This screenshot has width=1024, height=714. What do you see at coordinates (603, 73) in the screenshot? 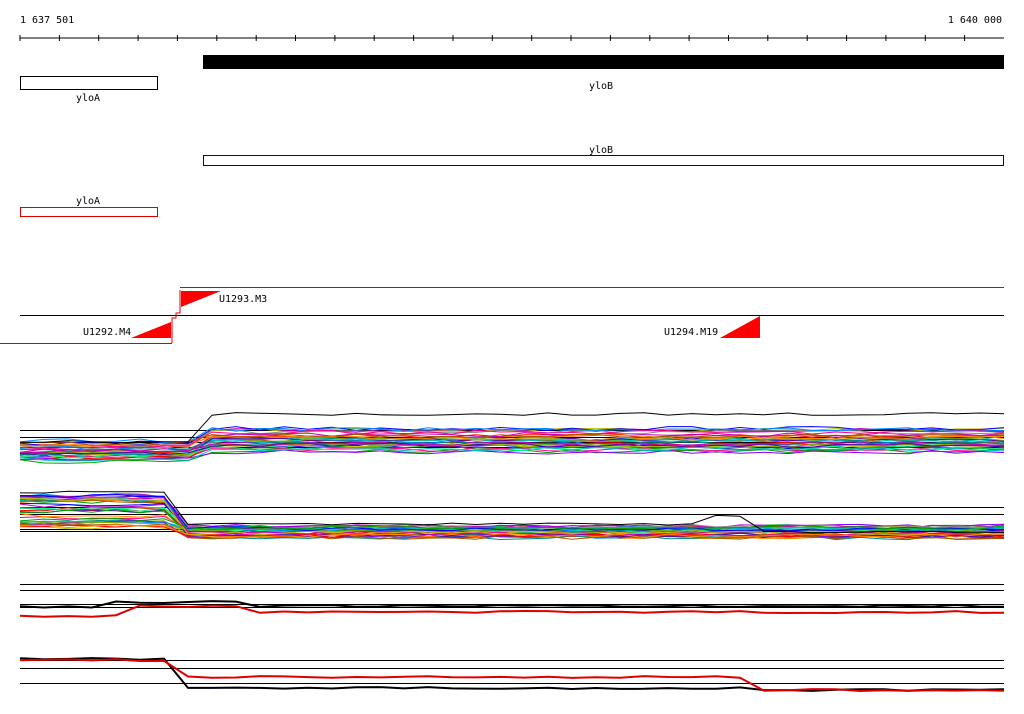
I see `gene-track-strong: yloB` at bounding box center [603, 73].